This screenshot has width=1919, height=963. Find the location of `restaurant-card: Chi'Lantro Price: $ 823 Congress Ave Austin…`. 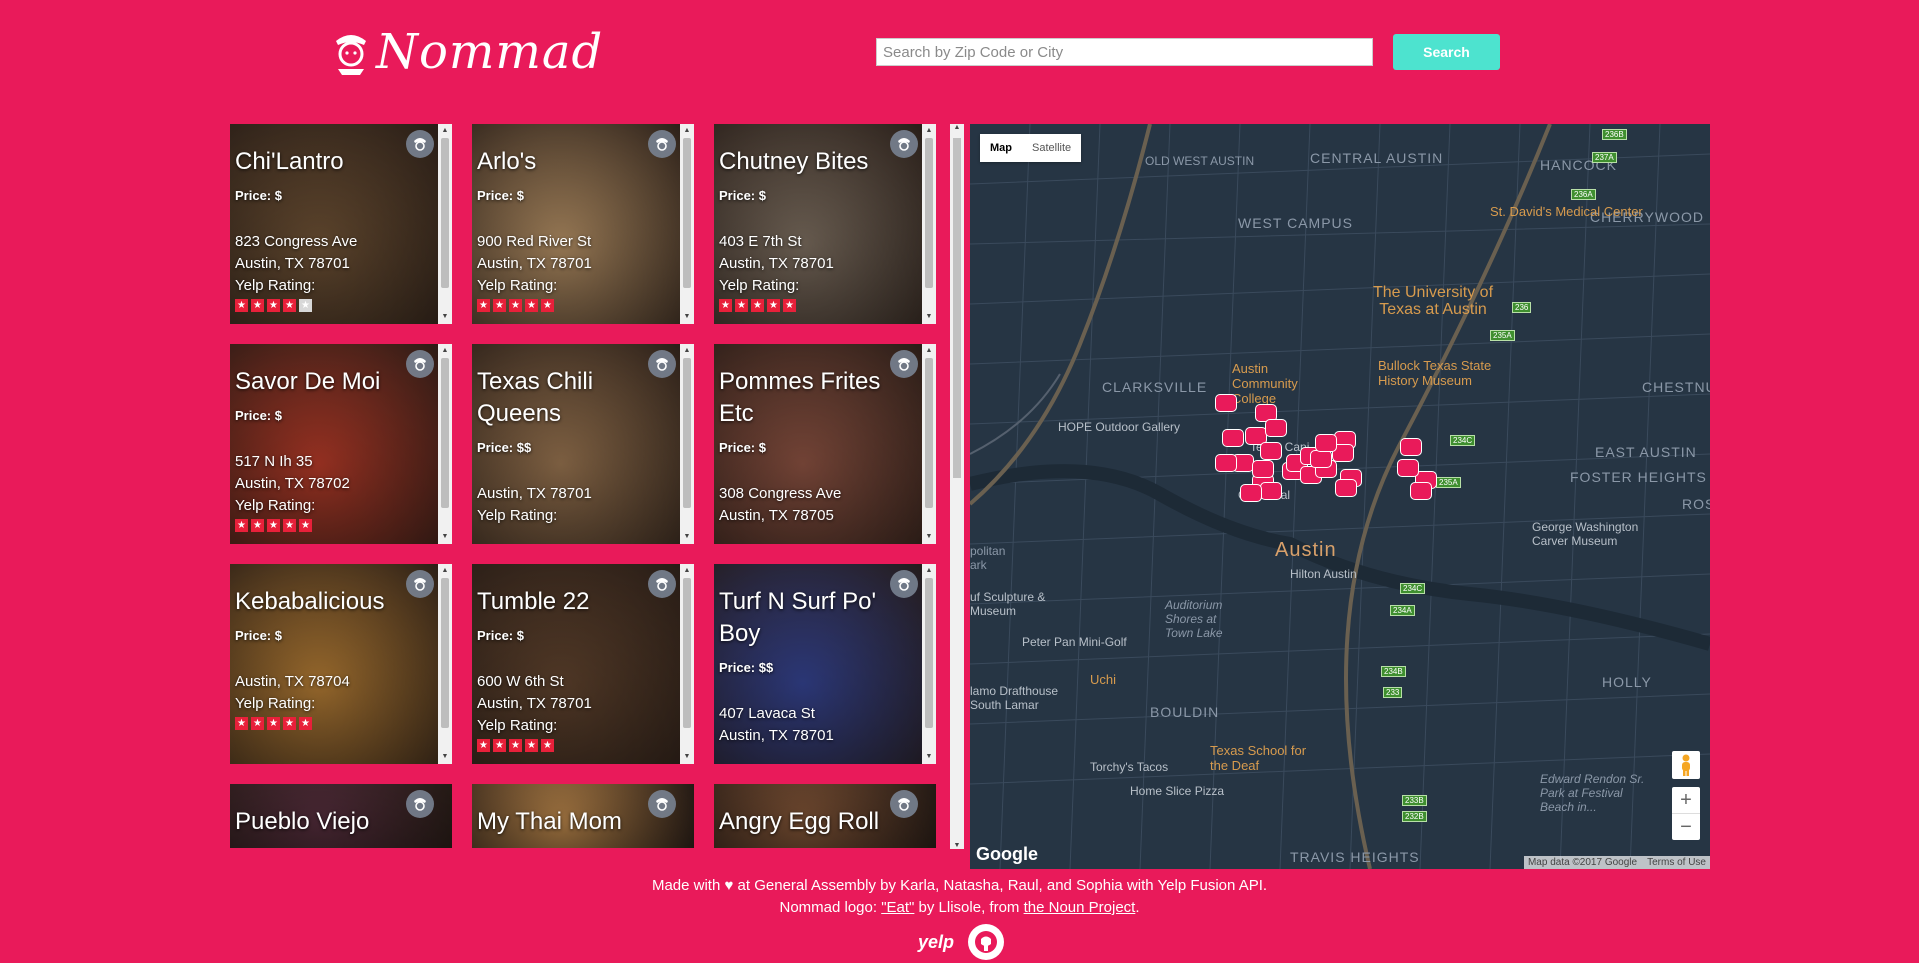

restaurant-card: Chi'Lantro Price: $ 823 Congress Ave Austin… is located at coordinates (341, 224).